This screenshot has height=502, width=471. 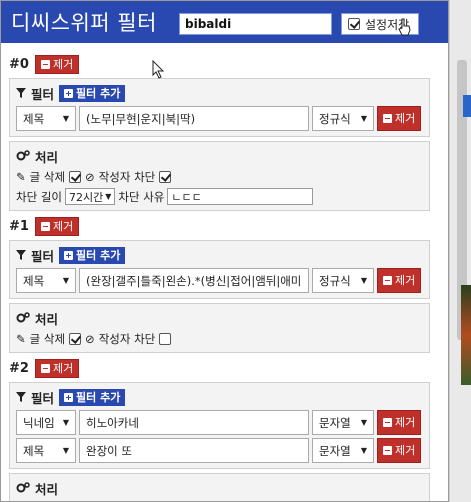 I want to click on filter-section: 필터 필터 추가 제목 ▼ (노무|무현|운지|북|딱) 정규식 ▼ 제거, so click(x=219, y=107).